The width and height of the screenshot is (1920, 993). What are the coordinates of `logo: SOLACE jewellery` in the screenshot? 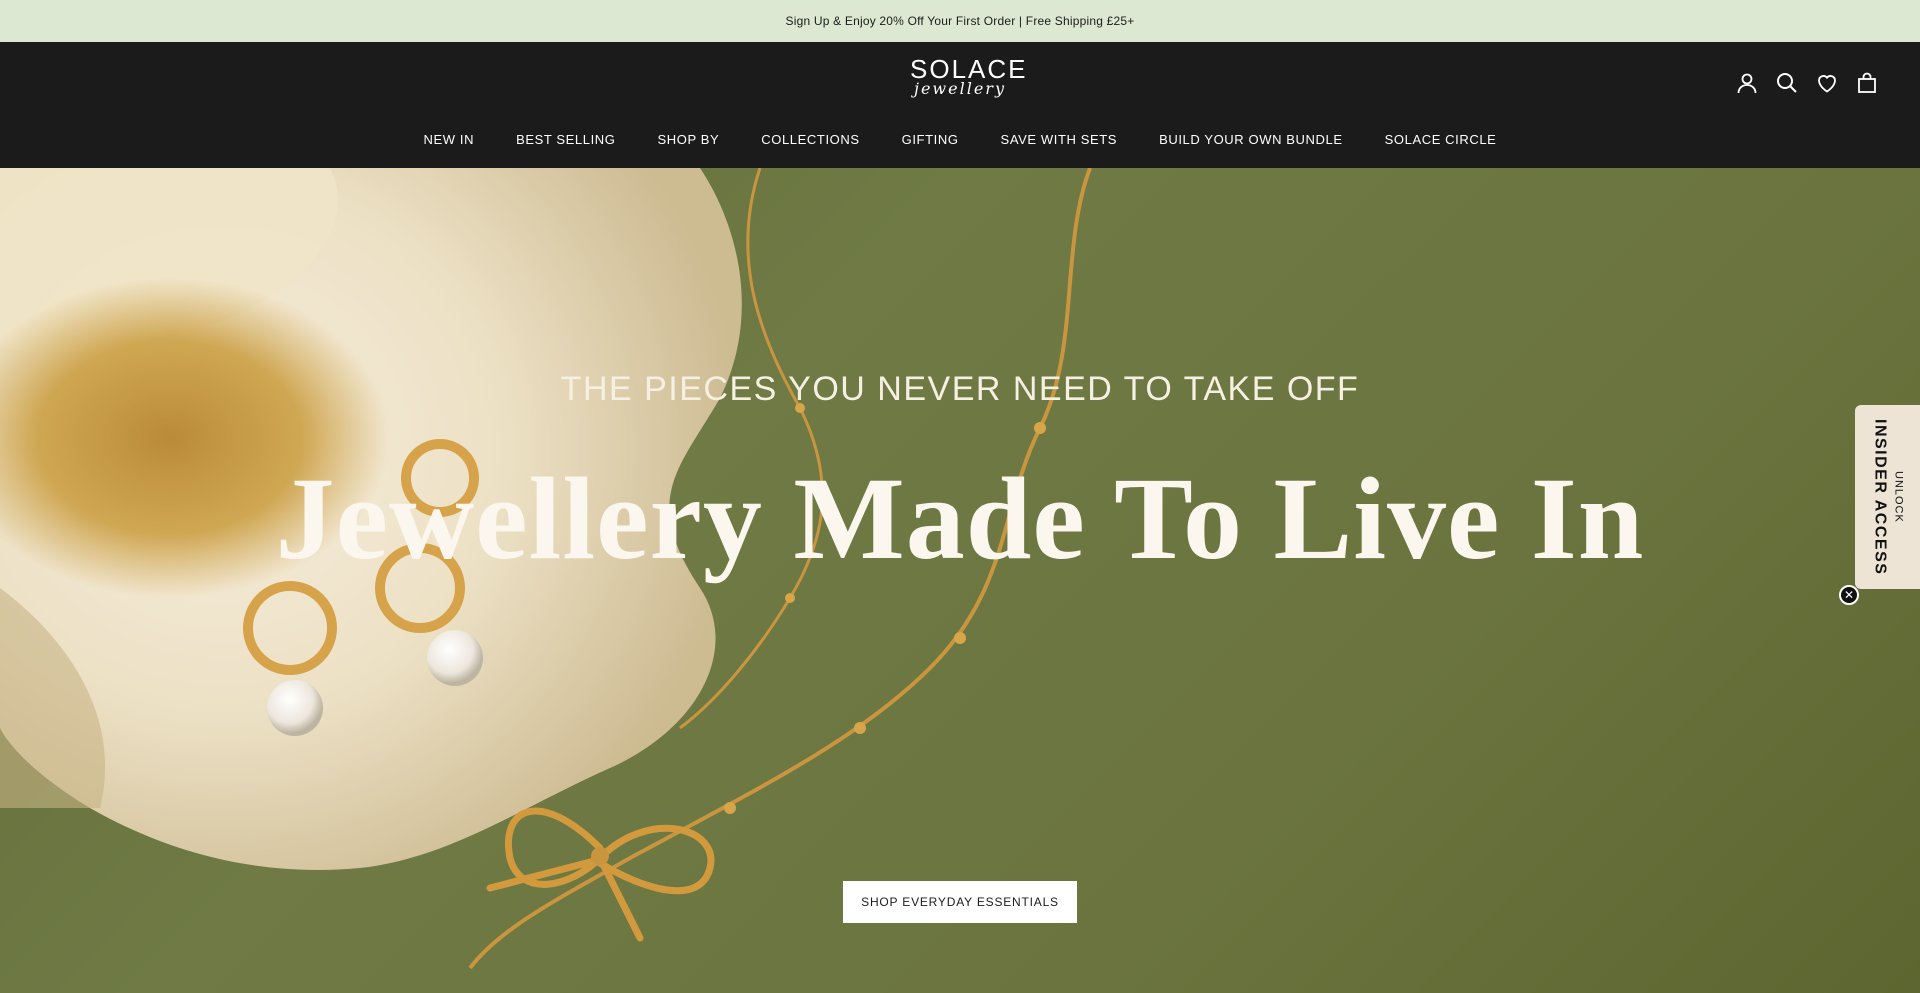 It's located at (968, 80).